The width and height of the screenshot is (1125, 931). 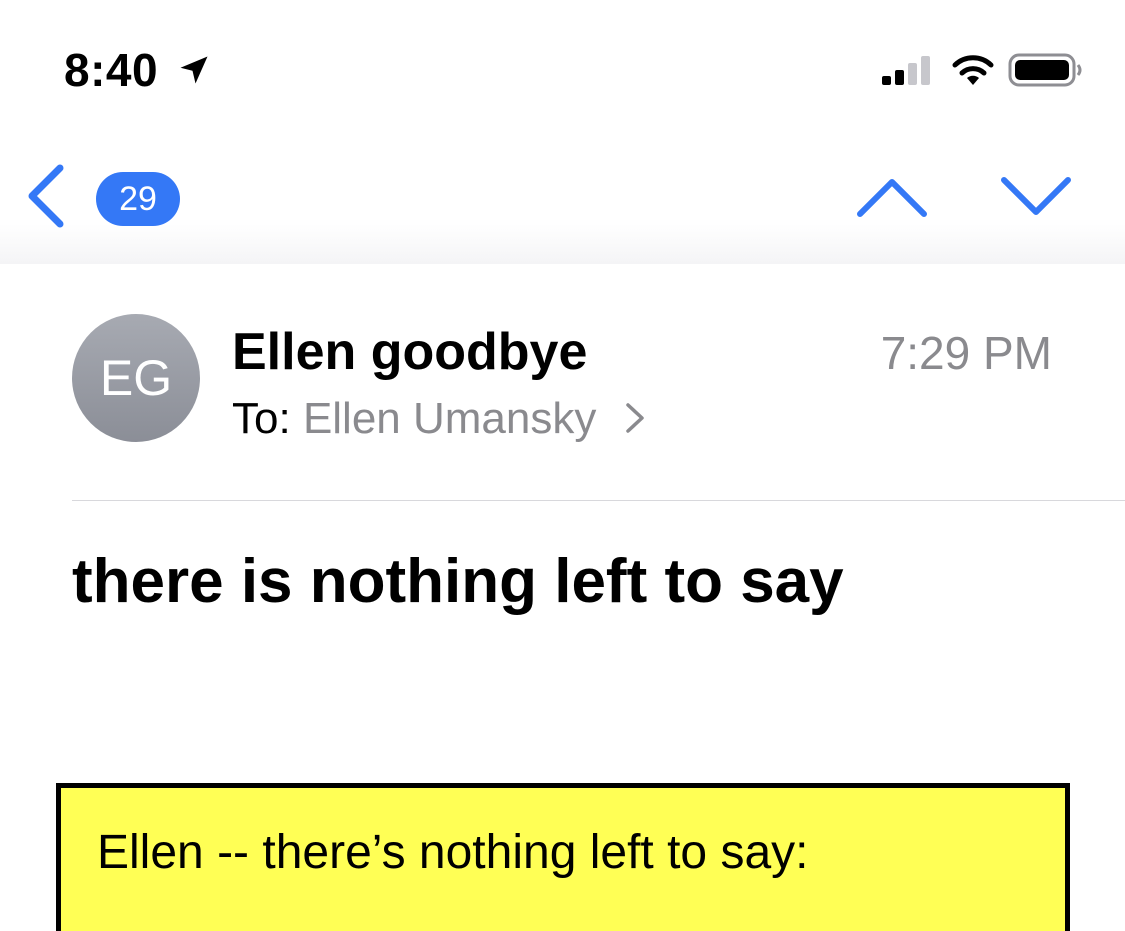 What do you see at coordinates (136, 378) in the screenshot?
I see `sender-avatar: EG` at bounding box center [136, 378].